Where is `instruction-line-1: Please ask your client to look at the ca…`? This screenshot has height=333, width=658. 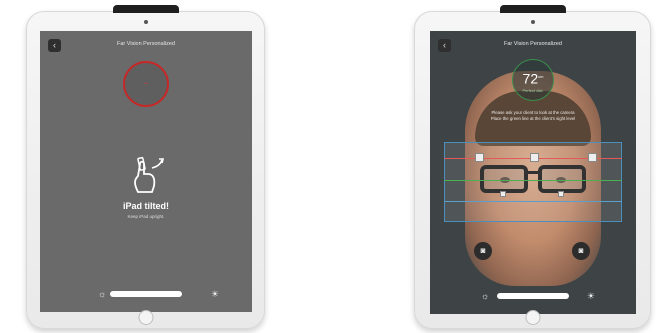 instruction-line-1: Please ask your client to look at the ca… is located at coordinates (533, 112).